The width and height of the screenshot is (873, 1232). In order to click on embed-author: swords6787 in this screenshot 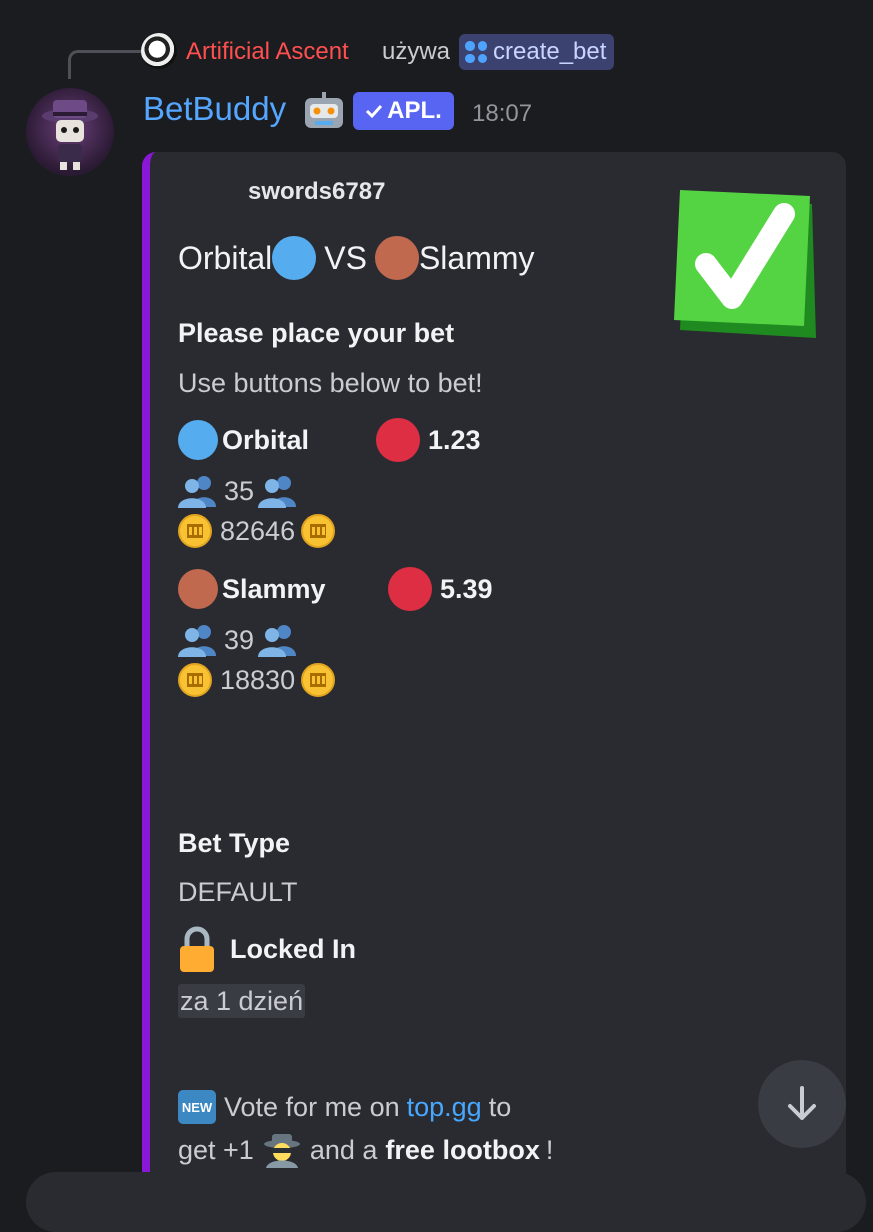, I will do `click(317, 191)`.